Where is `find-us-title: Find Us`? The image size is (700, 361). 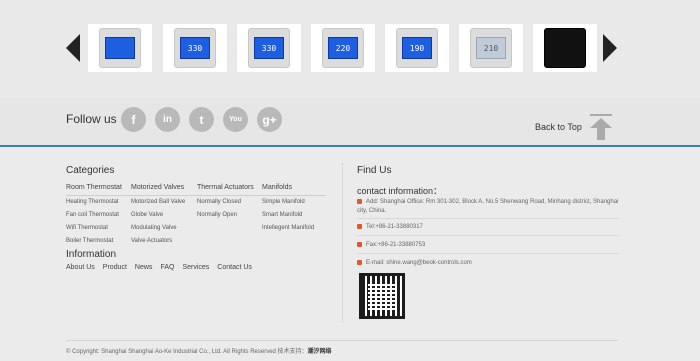
find-us-title: Find Us is located at coordinates (374, 170).